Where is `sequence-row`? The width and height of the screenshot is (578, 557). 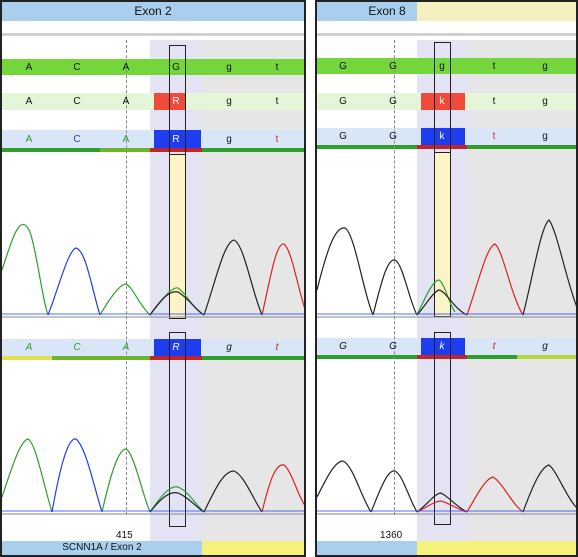
sequence-row is located at coordinates (153, 139).